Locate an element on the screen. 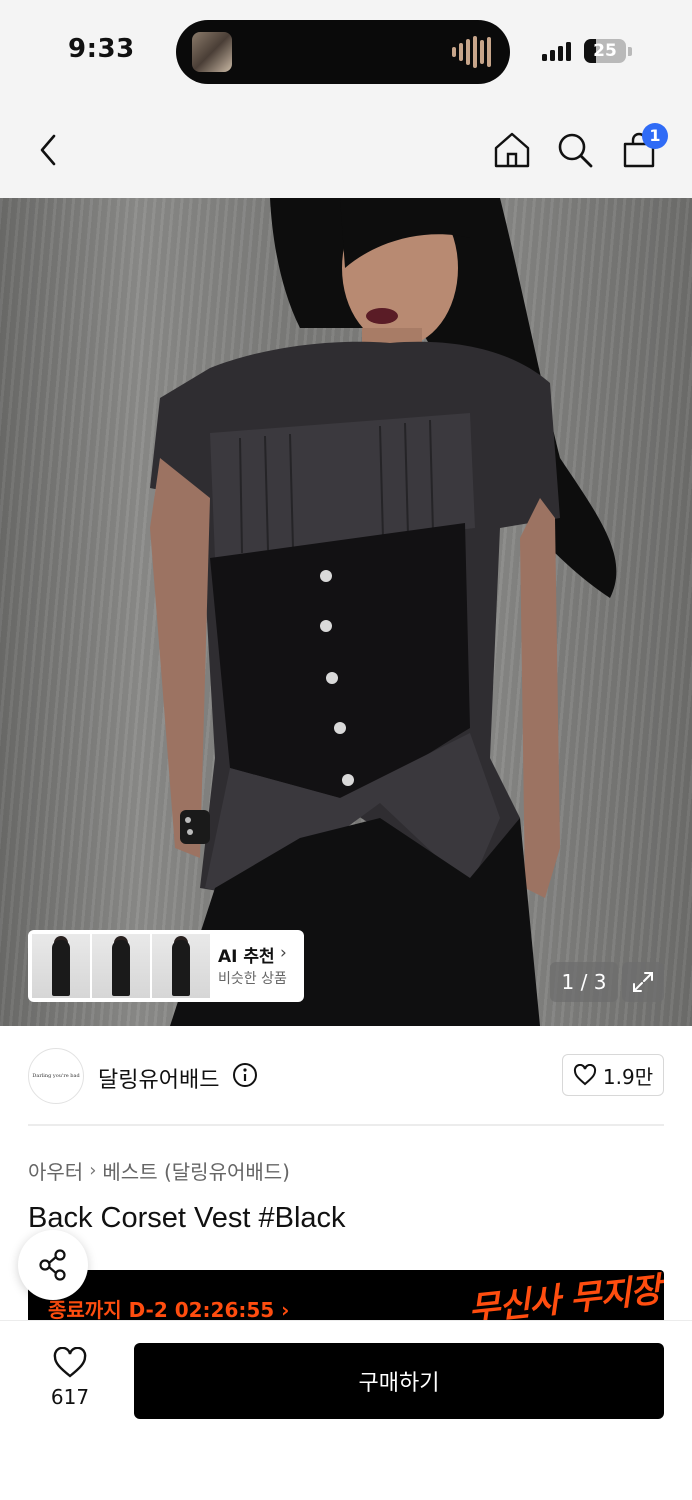 The height and width of the screenshot is (1500, 692). share-icon is located at coordinates (52, 1265).